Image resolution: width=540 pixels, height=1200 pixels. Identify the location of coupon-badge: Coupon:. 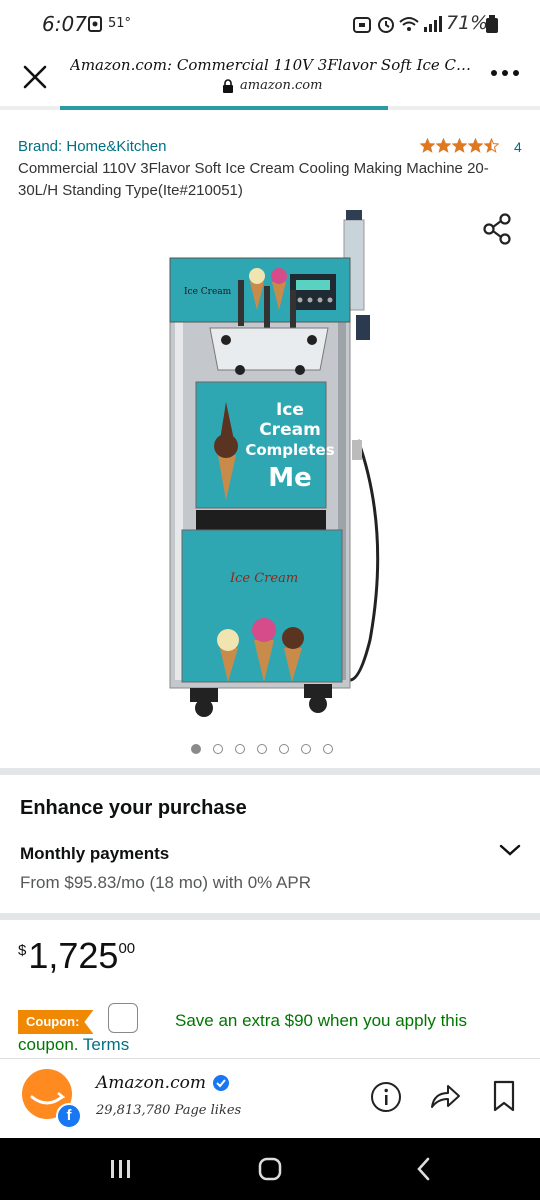
(56, 1022).